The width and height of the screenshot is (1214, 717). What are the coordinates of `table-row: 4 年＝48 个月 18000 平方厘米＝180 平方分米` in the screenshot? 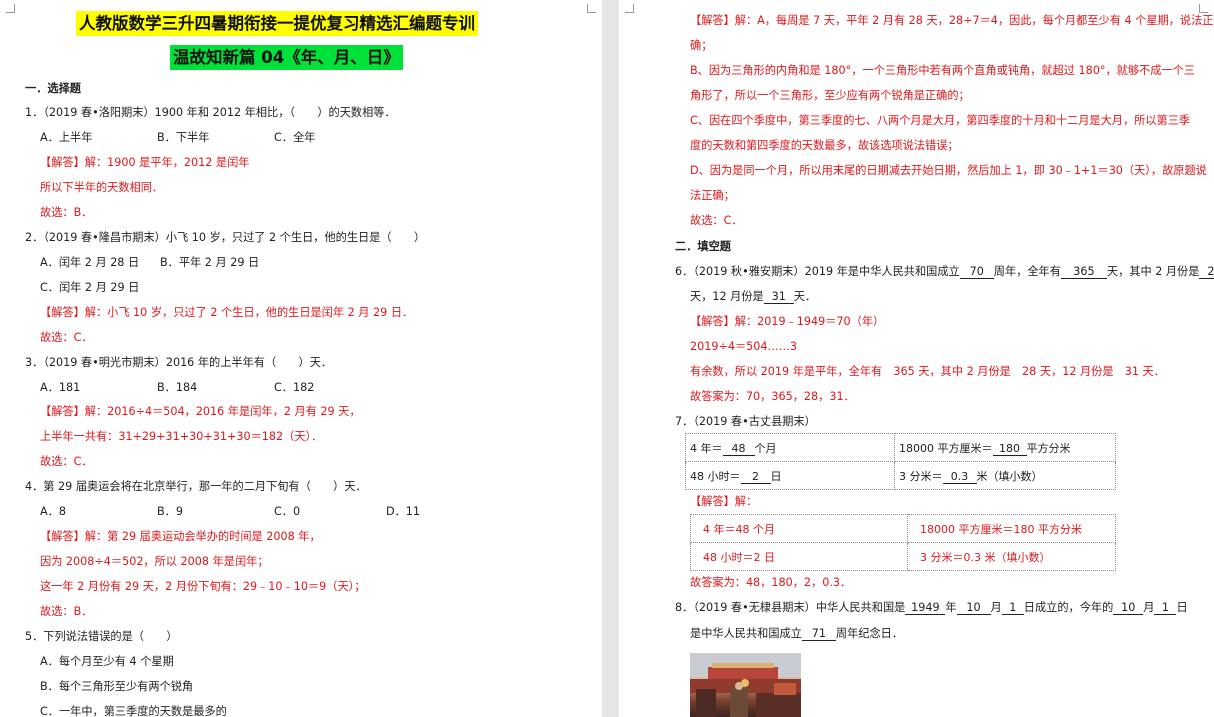 It's located at (903, 528).